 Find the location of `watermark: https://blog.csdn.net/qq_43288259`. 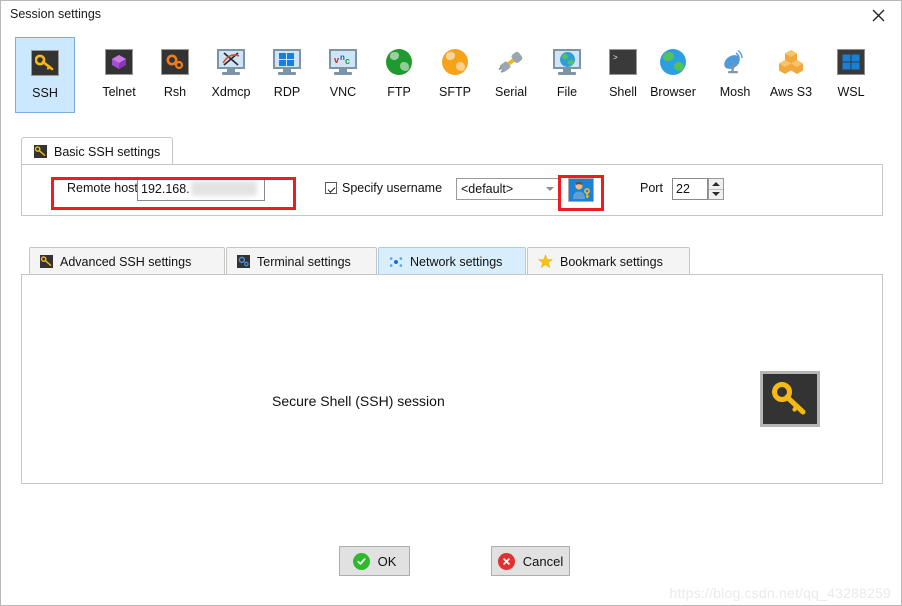

watermark: https://blog.csdn.net/qq_43288259 is located at coordinates (780, 593).